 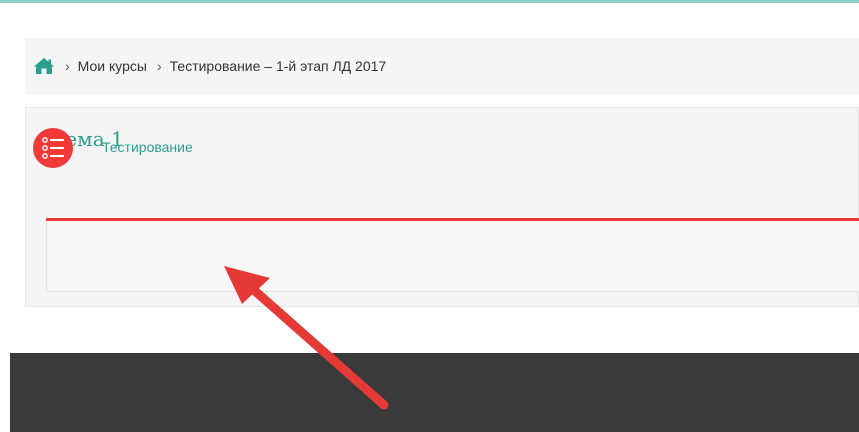 What do you see at coordinates (147, 147) in the screenshot?
I see `activity-link-quiz: Тестирование` at bounding box center [147, 147].